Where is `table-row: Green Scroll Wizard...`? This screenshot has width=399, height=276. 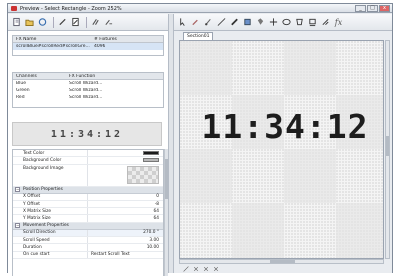 table-row: Green Scroll Wizard... is located at coordinates (88, 90).